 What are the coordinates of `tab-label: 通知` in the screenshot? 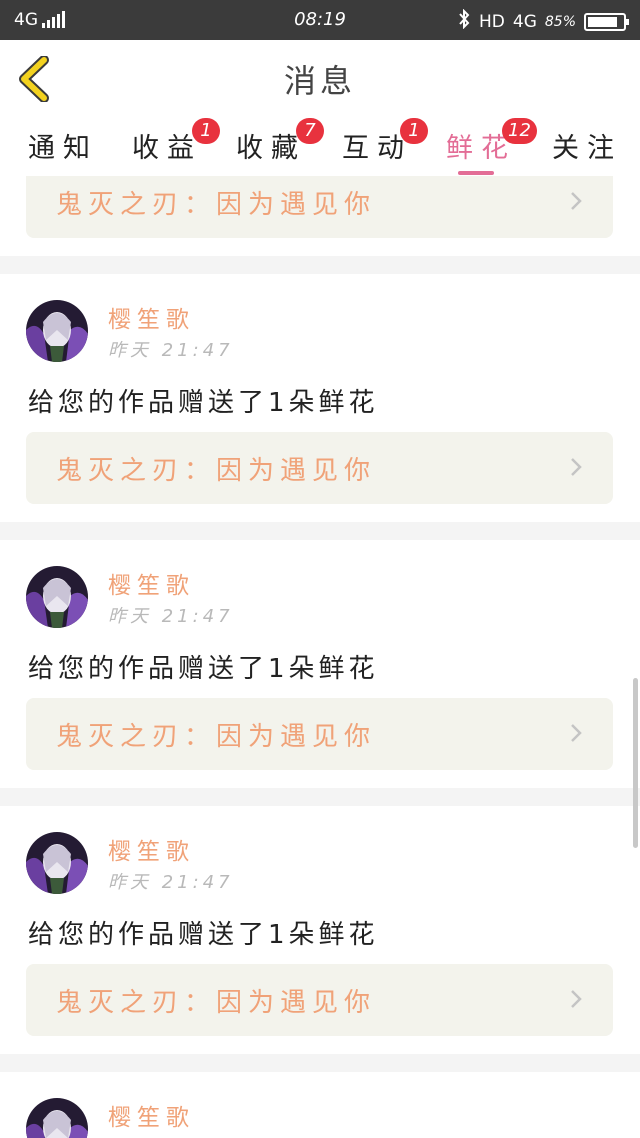 It's located at (63, 148).